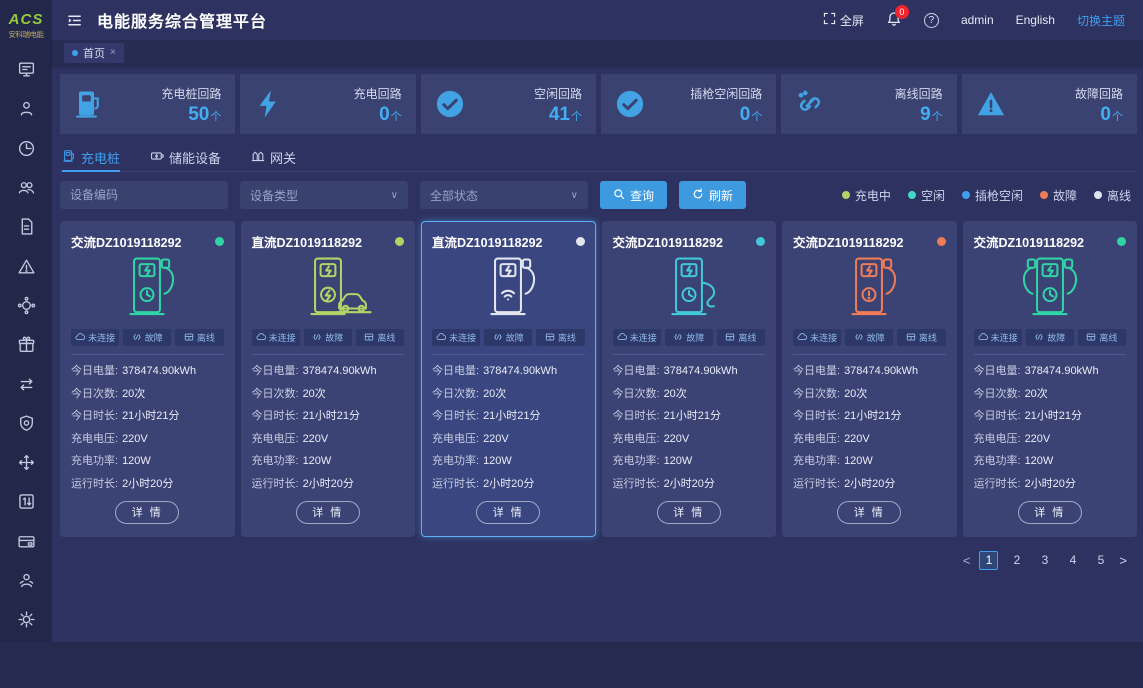 This screenshot has width=1143, height=688. Describe the element at coordinates (967, 560) in the screenshot. I see `prev-page-arrow: <` at that location.